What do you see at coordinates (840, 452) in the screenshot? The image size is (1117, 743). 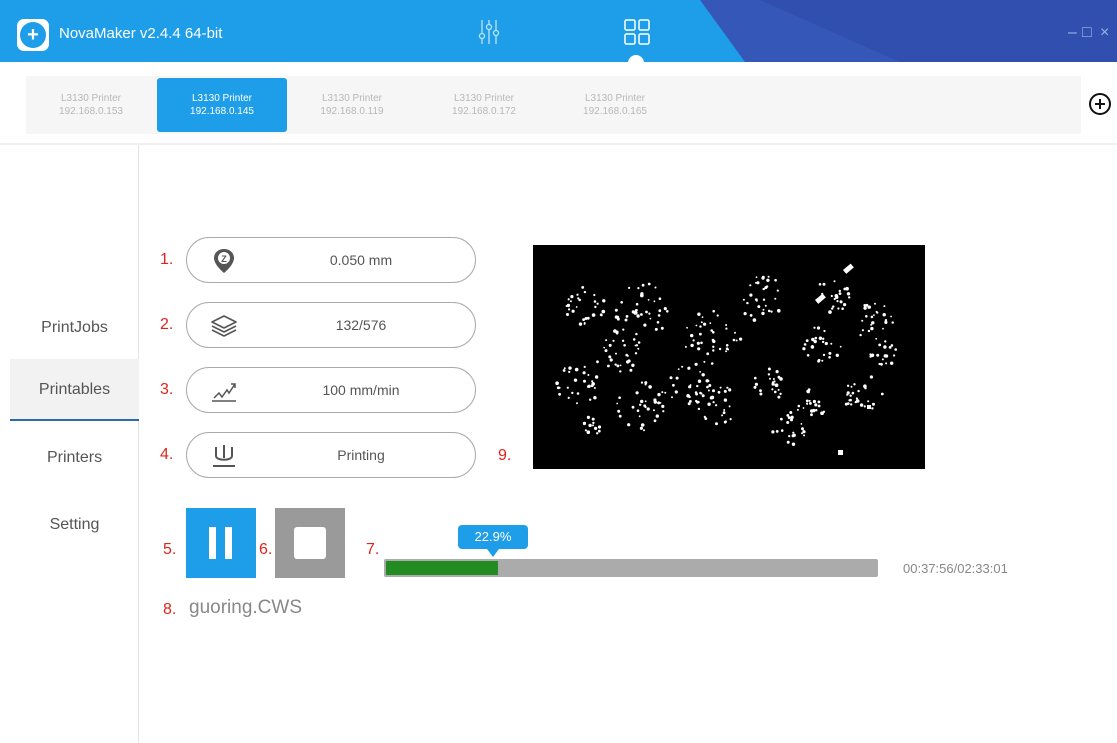 I see `slice-mark` at bounding box center [840, 452].